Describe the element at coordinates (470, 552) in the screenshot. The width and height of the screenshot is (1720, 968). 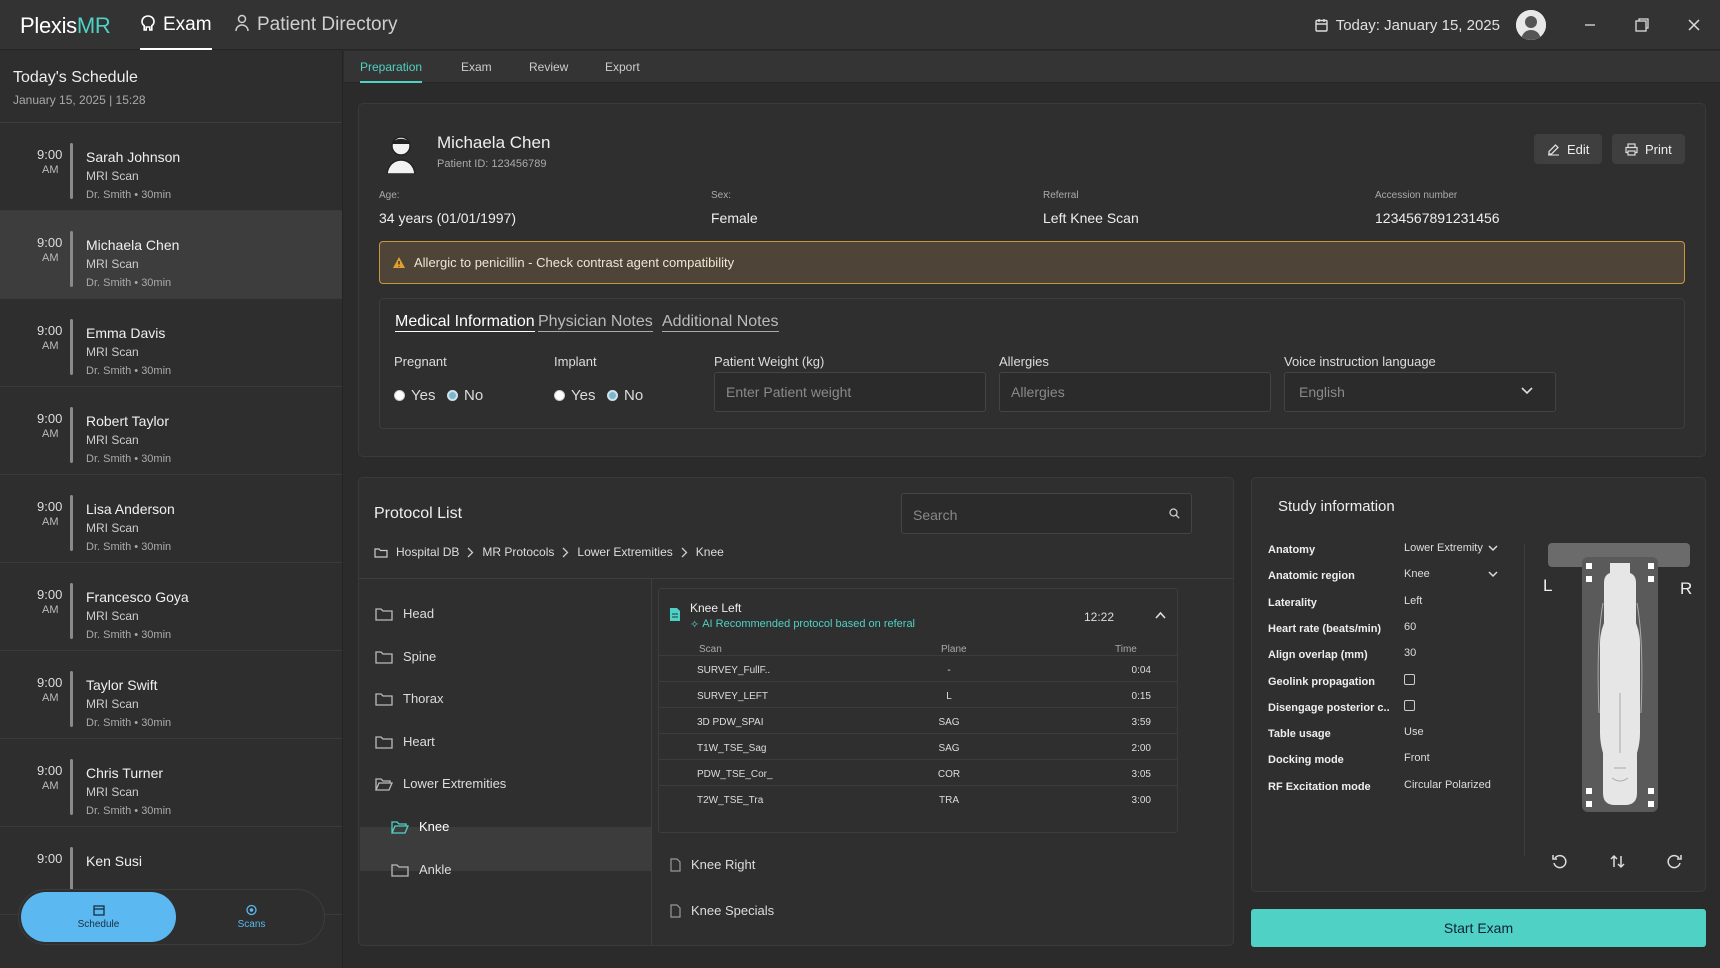
I see `chevron-right-icon` at that location.